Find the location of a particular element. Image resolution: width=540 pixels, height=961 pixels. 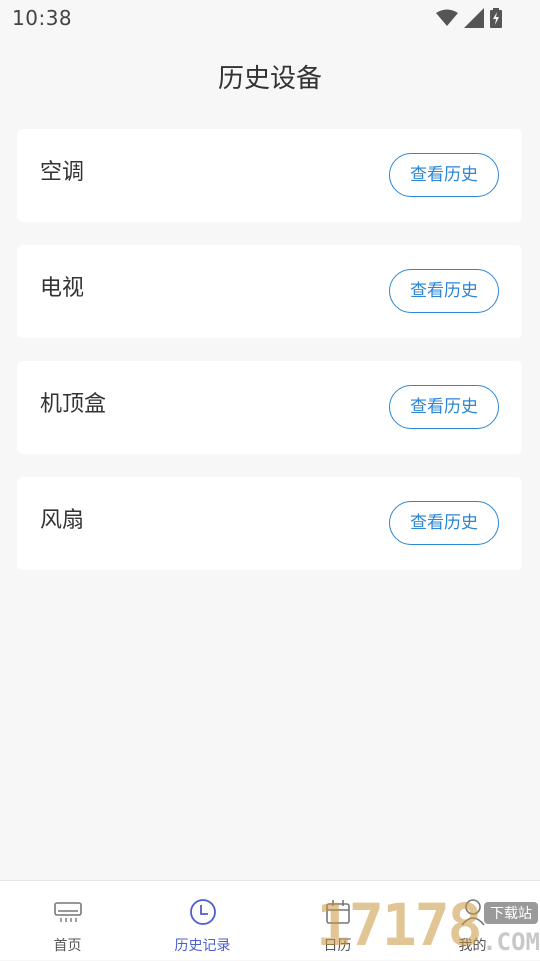

site-watermark: 17178 下载站 .COM is located at coordinates (428, 925).